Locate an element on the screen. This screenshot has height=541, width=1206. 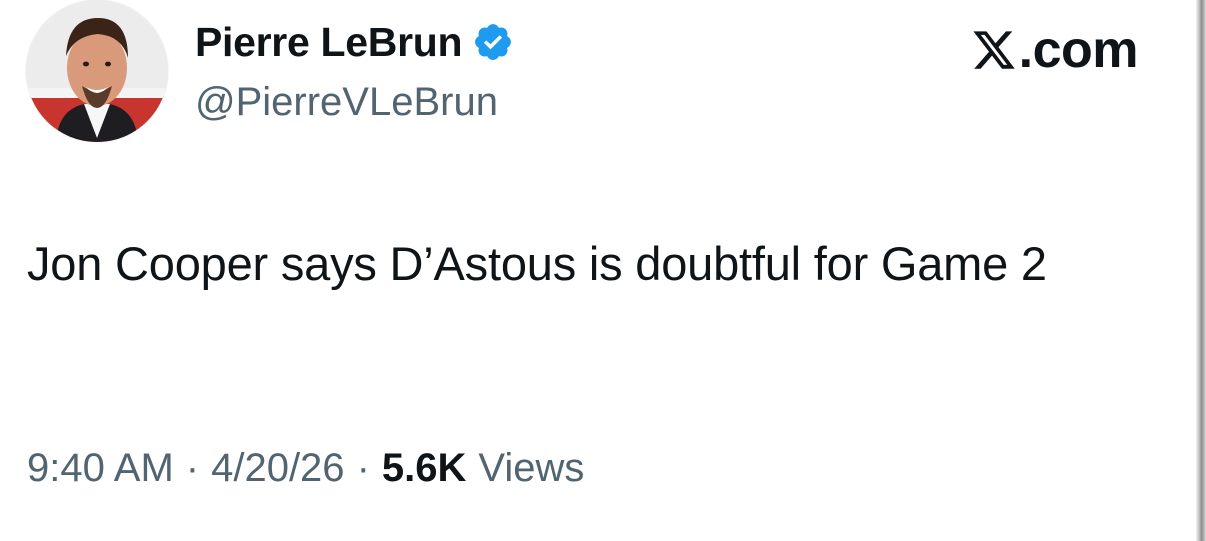
brand-watermark: .com is located at coordinates (1055, 50).